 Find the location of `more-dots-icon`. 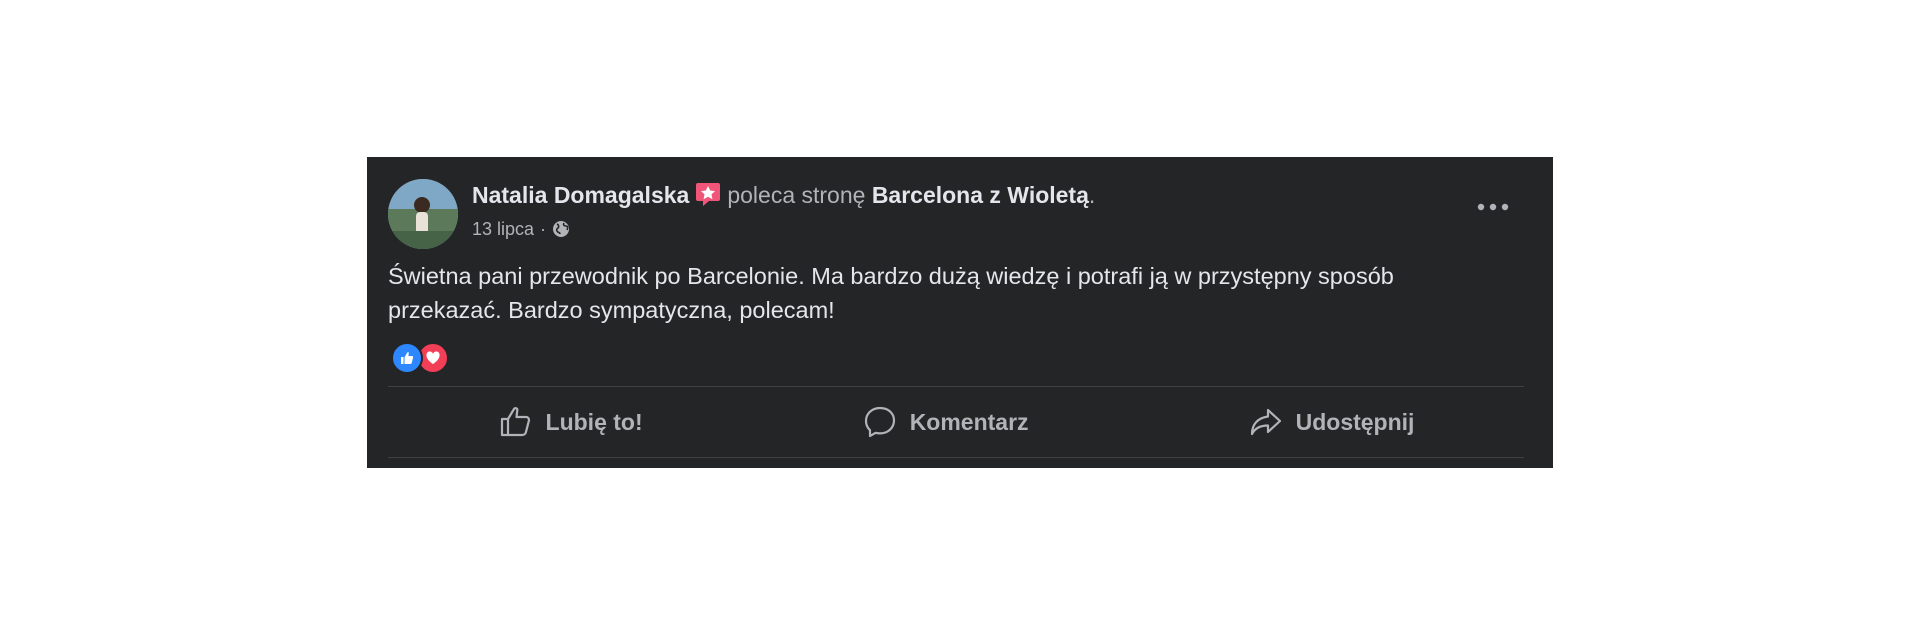

more-dots-icon is located at coordinates (1493, 207).